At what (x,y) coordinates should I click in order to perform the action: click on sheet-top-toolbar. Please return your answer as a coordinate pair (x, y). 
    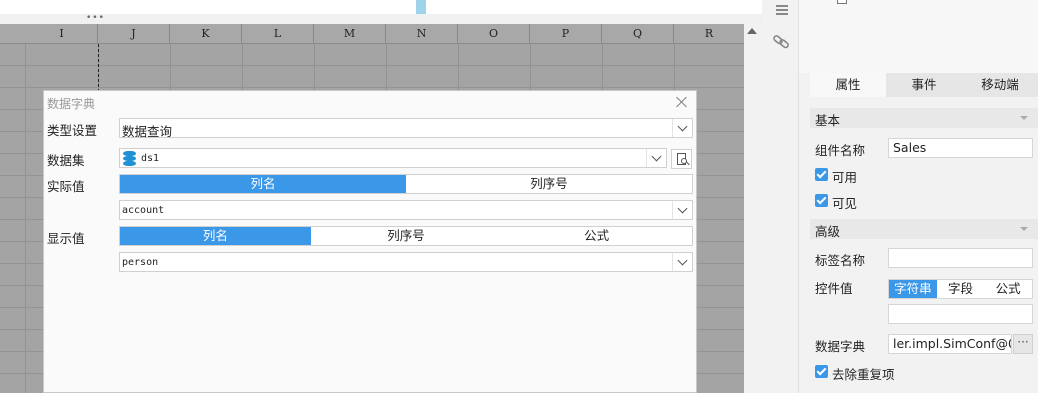
    Looking at the image, I should click on (381, 7).